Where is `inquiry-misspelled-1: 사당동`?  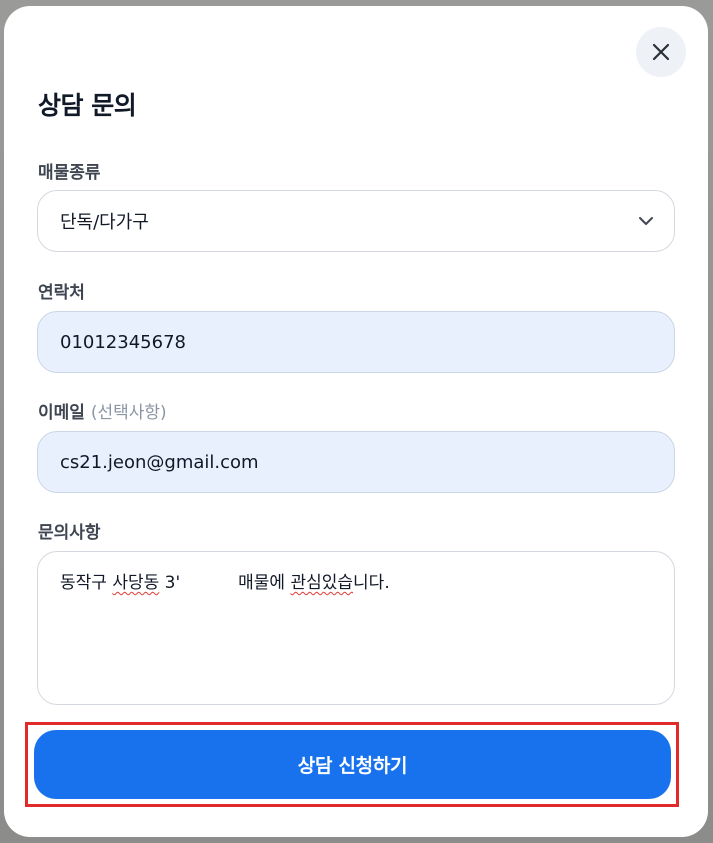 inquiry-misspelled-1: 사당동 is located at coordinates (136, 583).